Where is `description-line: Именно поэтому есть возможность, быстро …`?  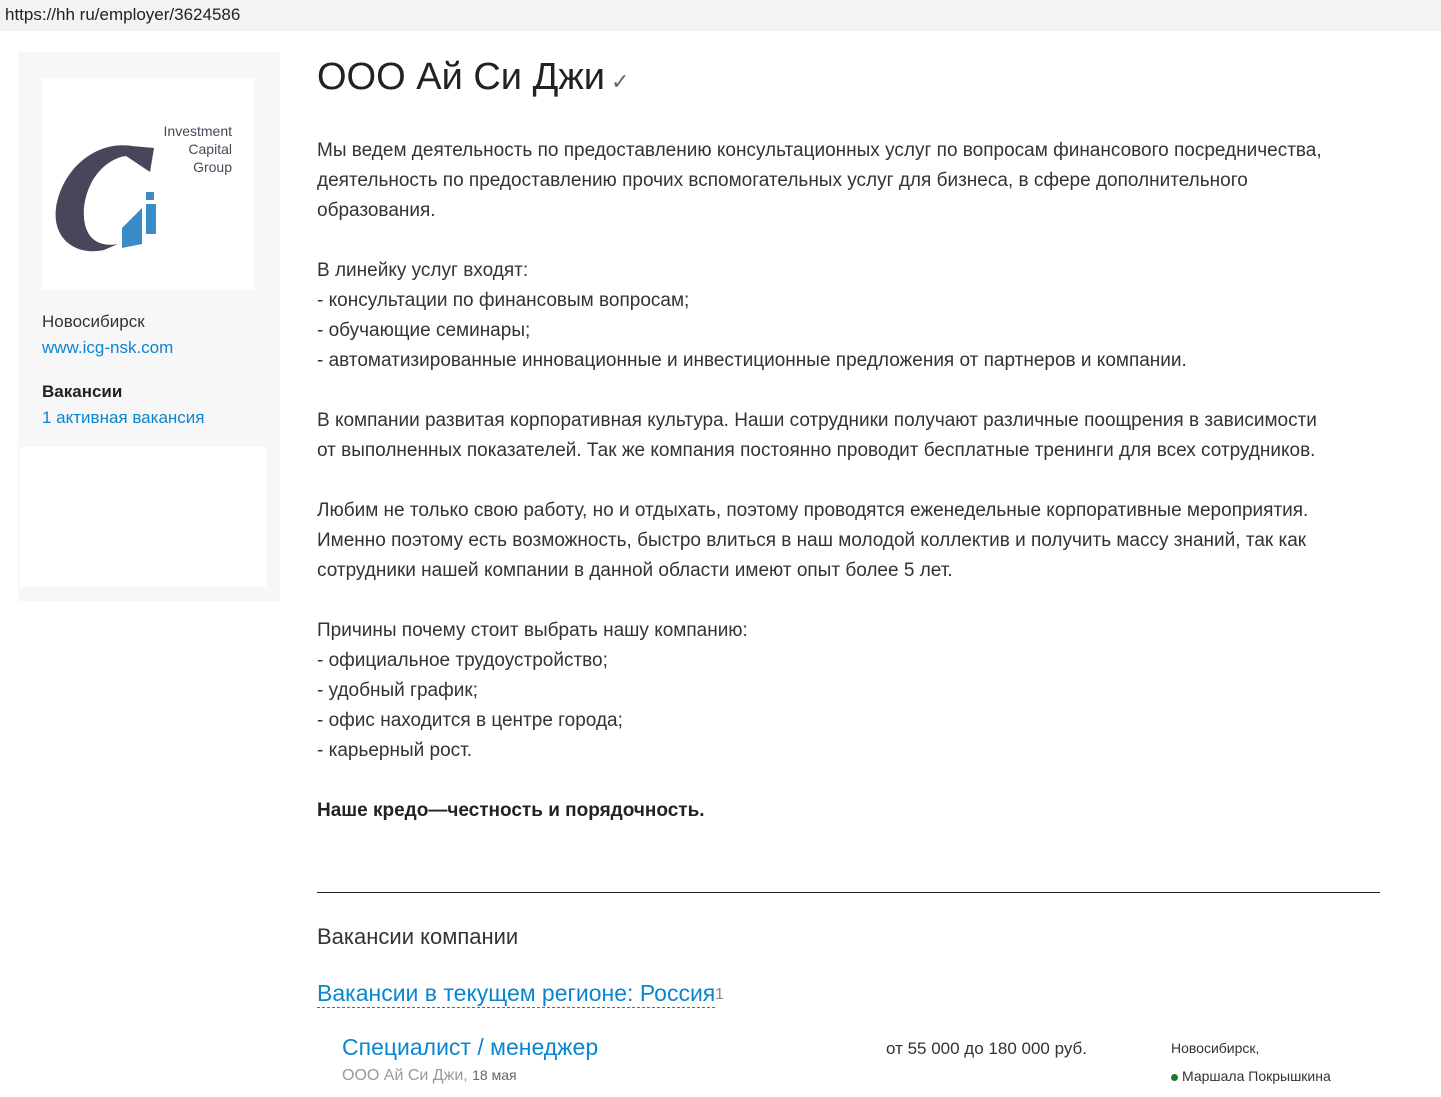
description-line: Именно поэтому есть возможность, быстро … is located at coordinates (812, 540).